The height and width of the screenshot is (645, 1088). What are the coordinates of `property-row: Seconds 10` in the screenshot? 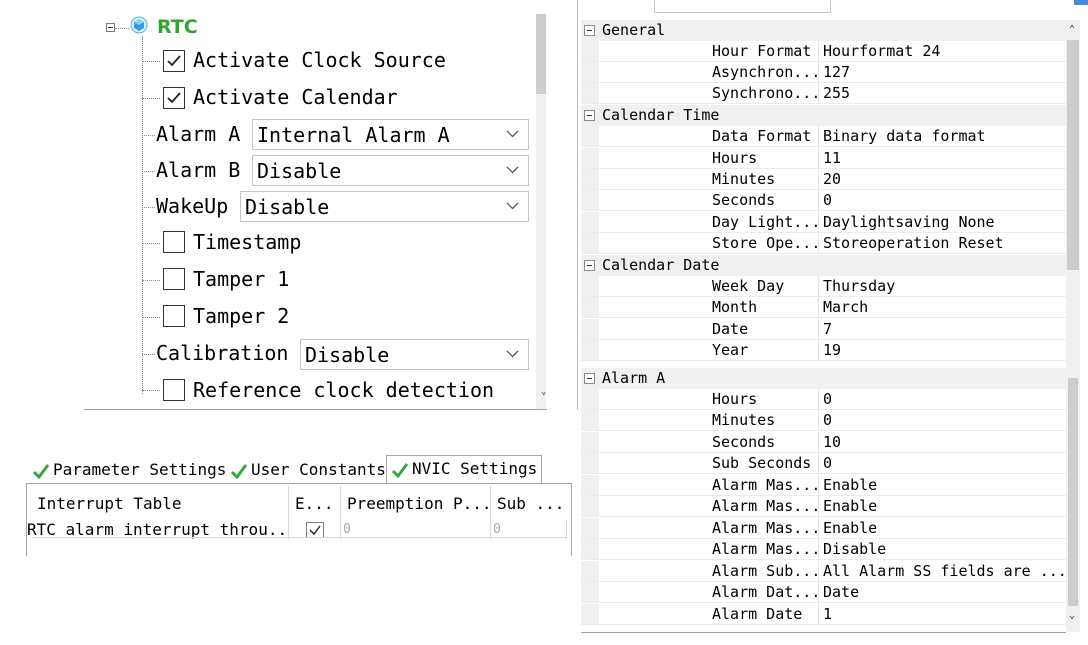 It's located at (823, 442).